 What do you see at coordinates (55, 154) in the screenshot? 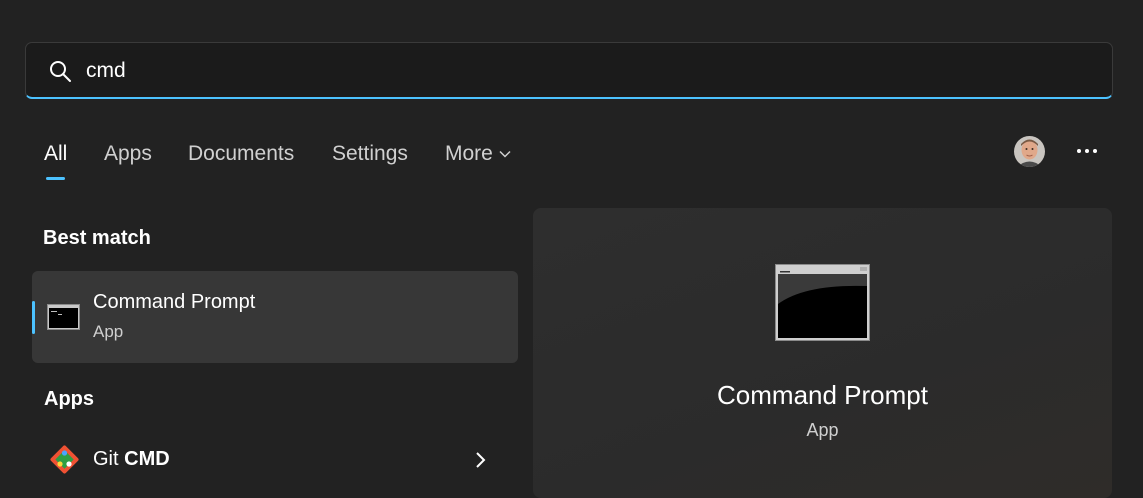
I see `tab-all: All` at bounding box center [55, 154].